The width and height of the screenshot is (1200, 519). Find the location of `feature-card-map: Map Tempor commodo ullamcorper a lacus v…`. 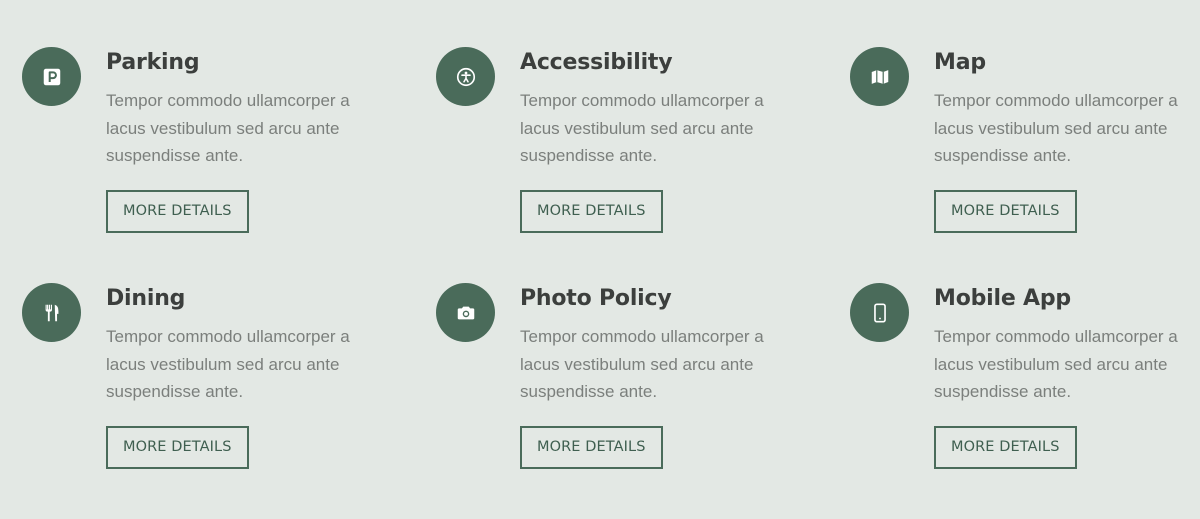

feature-card-map: Map Tempor commodo ullamcorper a lacus v… is located at coordinates (1025, 165).